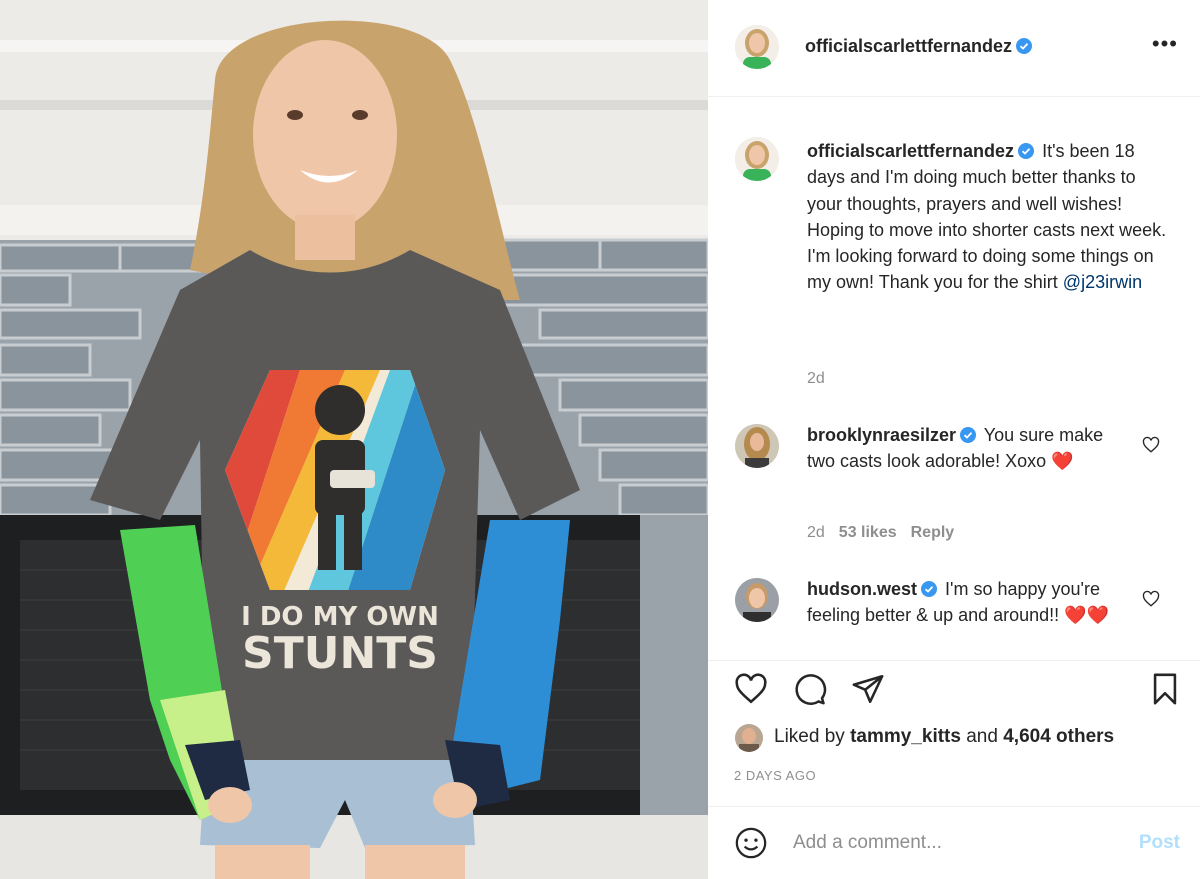 This screenshot has width=1200, height=879. What do you see at coordinates (908, 46) in the screenshot?
I see `author-username-text: officialscarlettfernandez` at bounding box center [908, 46].